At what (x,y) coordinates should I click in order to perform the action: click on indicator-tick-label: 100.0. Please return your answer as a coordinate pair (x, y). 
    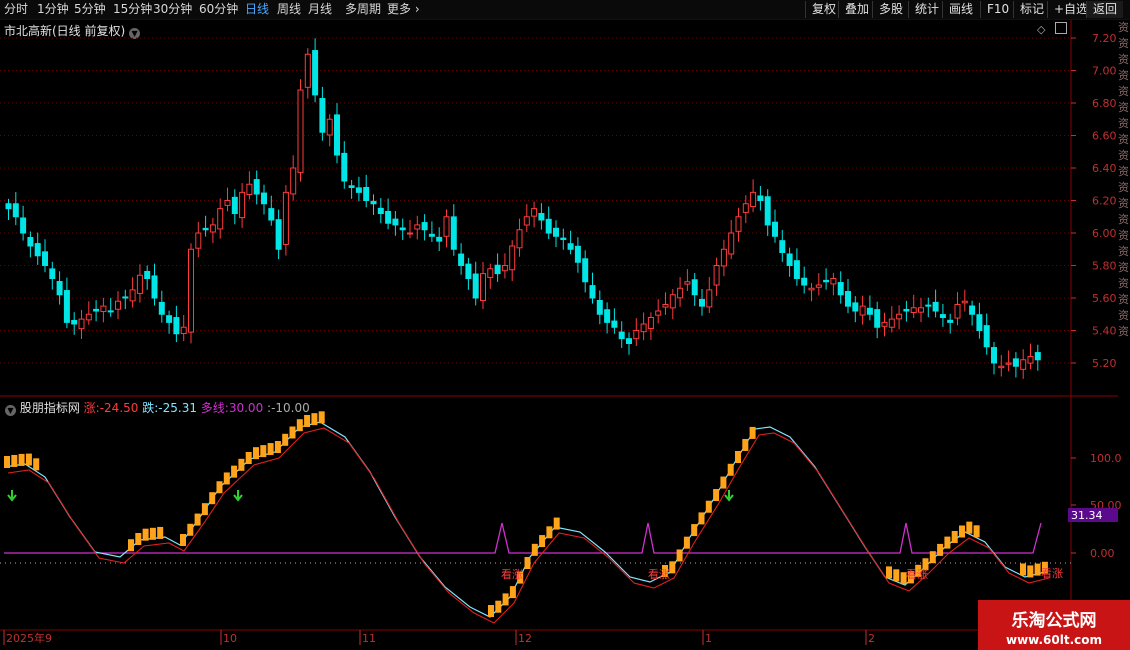
    Looking at the image, I should click on (1106, 458).